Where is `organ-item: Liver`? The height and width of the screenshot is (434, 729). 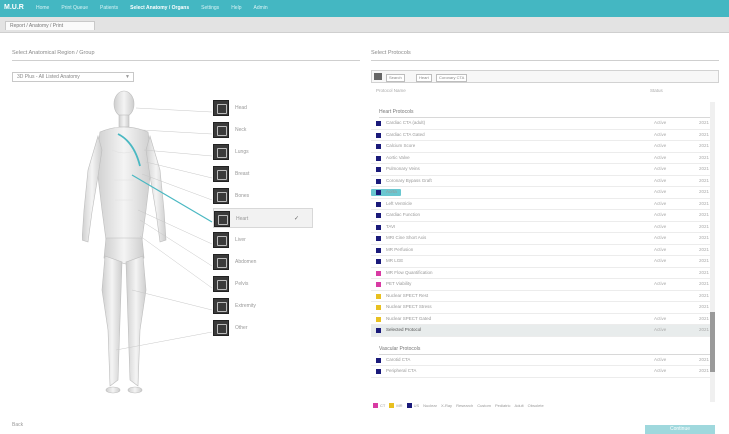
organ-item: Liver is located at coordinates (263, 240).